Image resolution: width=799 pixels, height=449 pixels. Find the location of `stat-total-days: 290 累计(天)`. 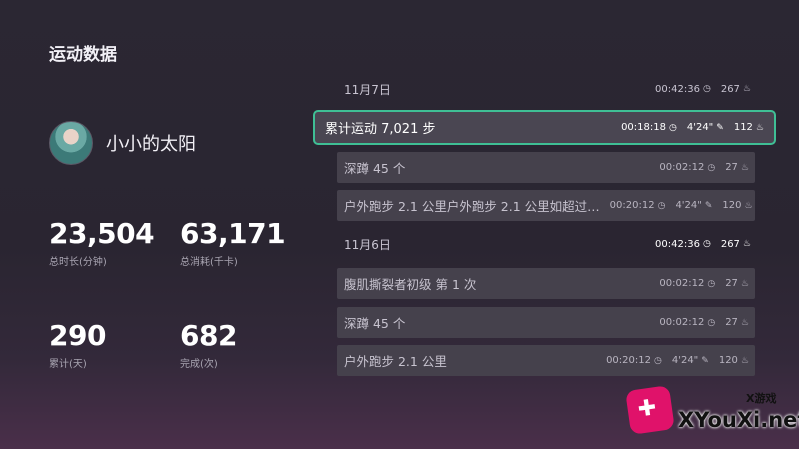

stat-total-days: 290 累计(天) is located at coordinates (77, 345).